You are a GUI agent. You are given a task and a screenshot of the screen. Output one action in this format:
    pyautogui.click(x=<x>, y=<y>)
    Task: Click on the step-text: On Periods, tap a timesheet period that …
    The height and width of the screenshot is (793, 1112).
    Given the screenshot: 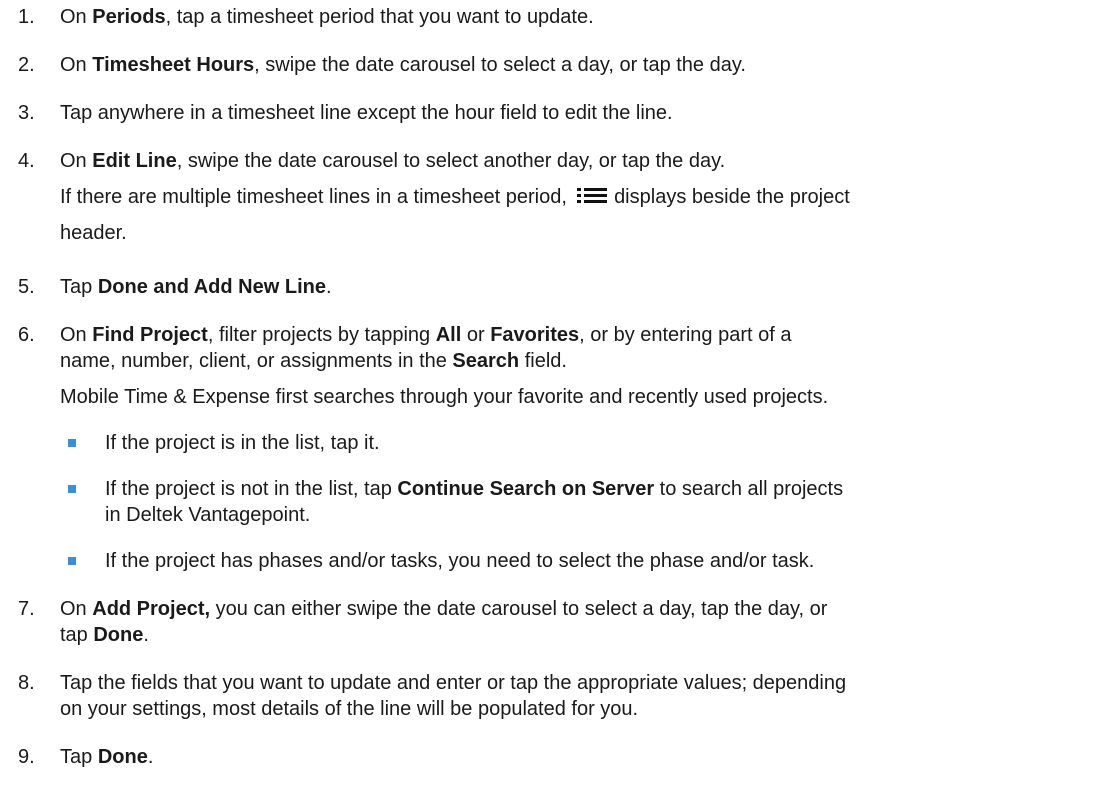 What is the action you would take?
    pyautogui.click(x=581, y=17)
    